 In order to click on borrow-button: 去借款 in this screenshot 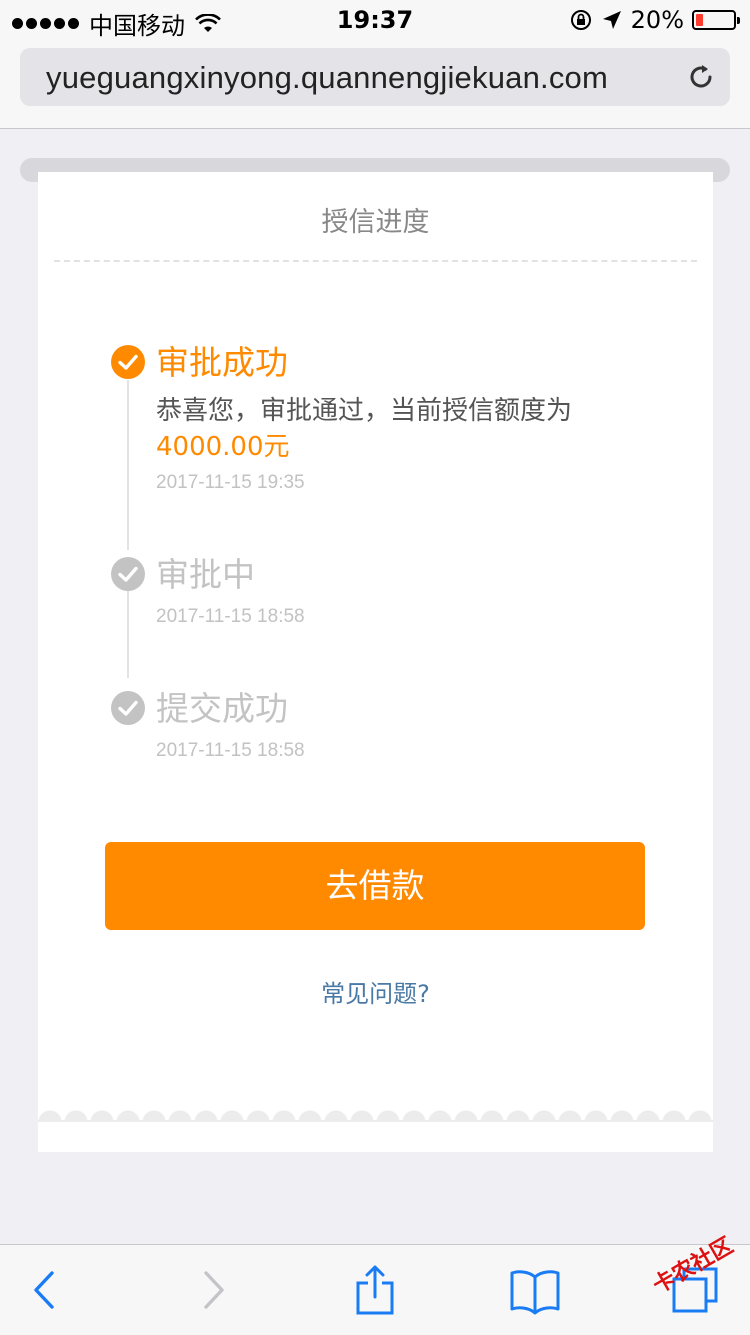, I will do `click(375, 886)`.